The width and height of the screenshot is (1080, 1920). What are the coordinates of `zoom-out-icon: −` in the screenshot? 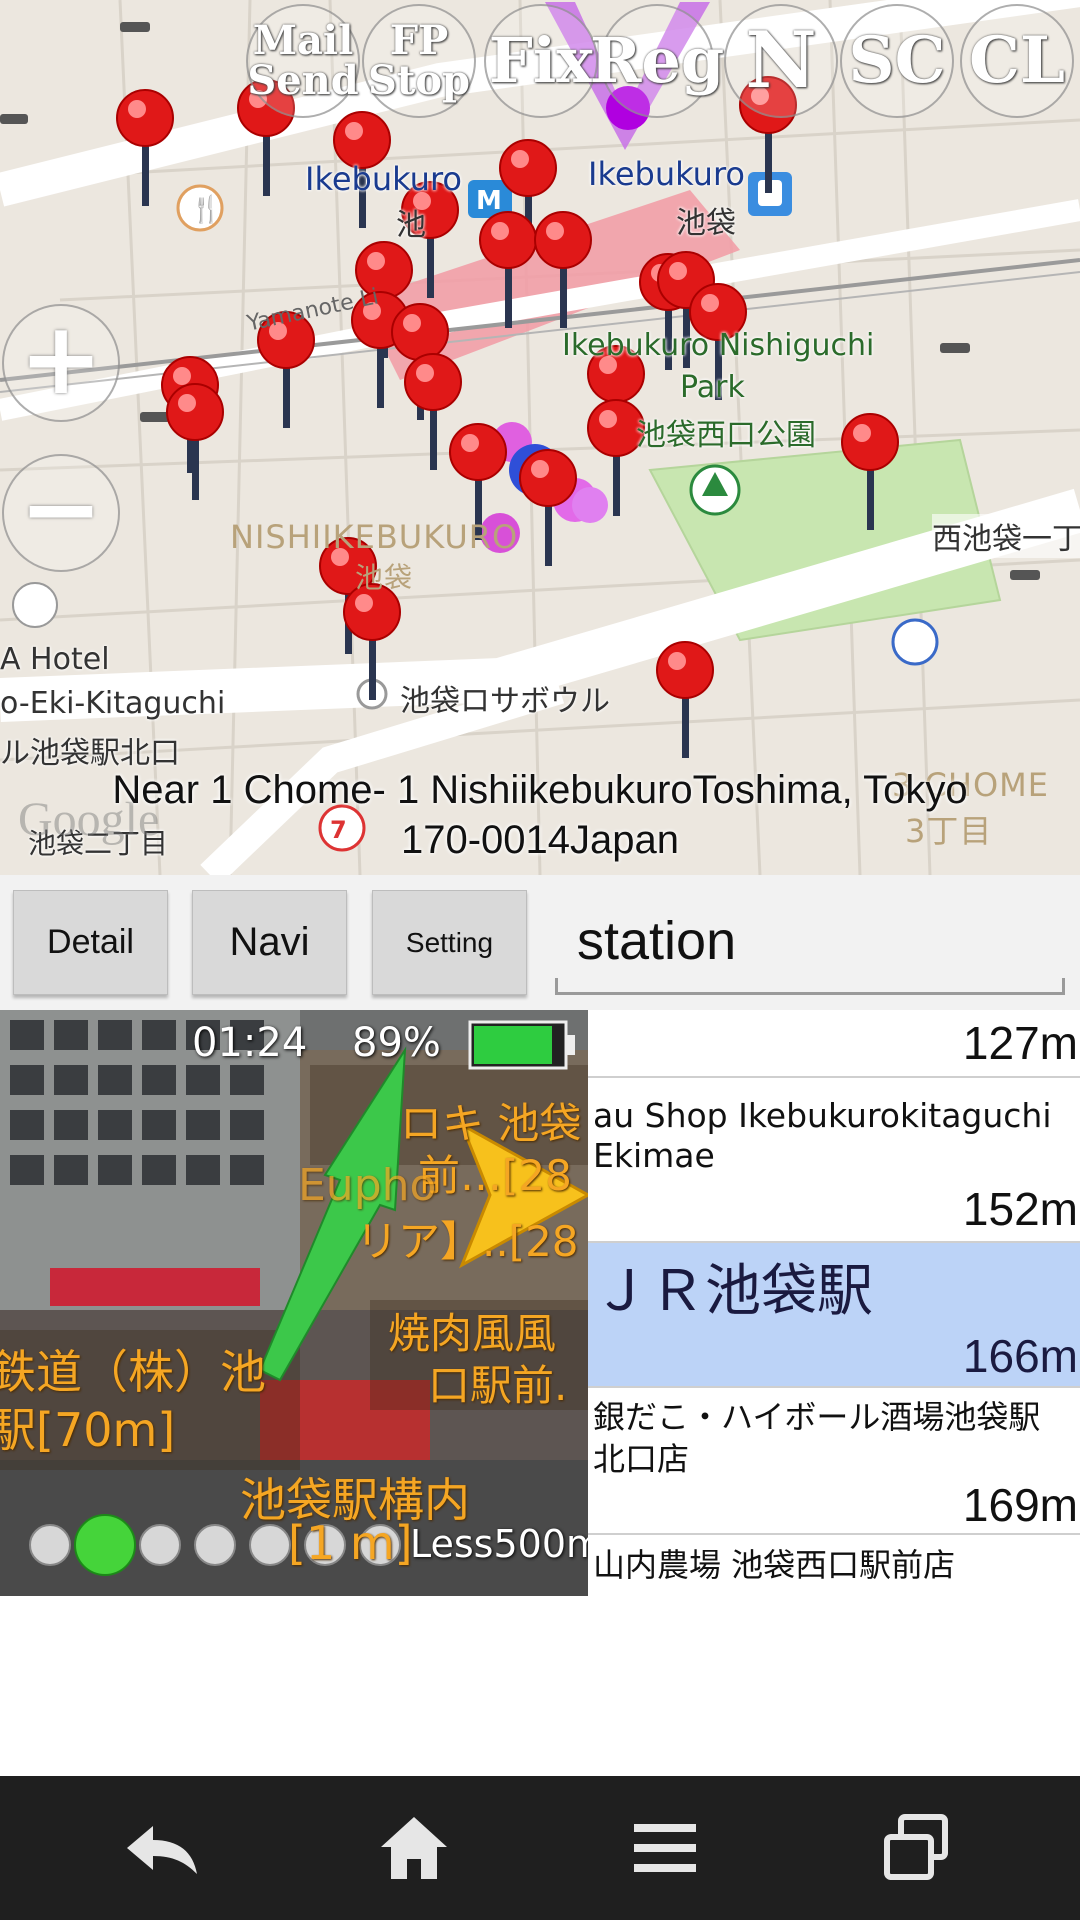 It's located at (61, 508).